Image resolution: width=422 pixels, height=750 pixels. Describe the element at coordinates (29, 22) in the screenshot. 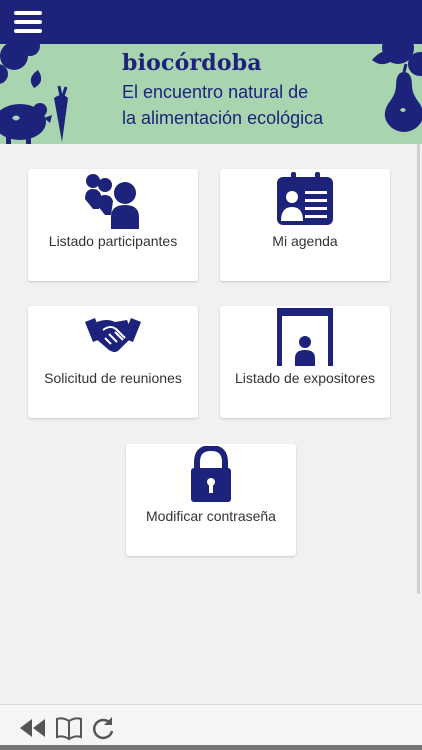

I see `hamburger-menu-icon` at that location.